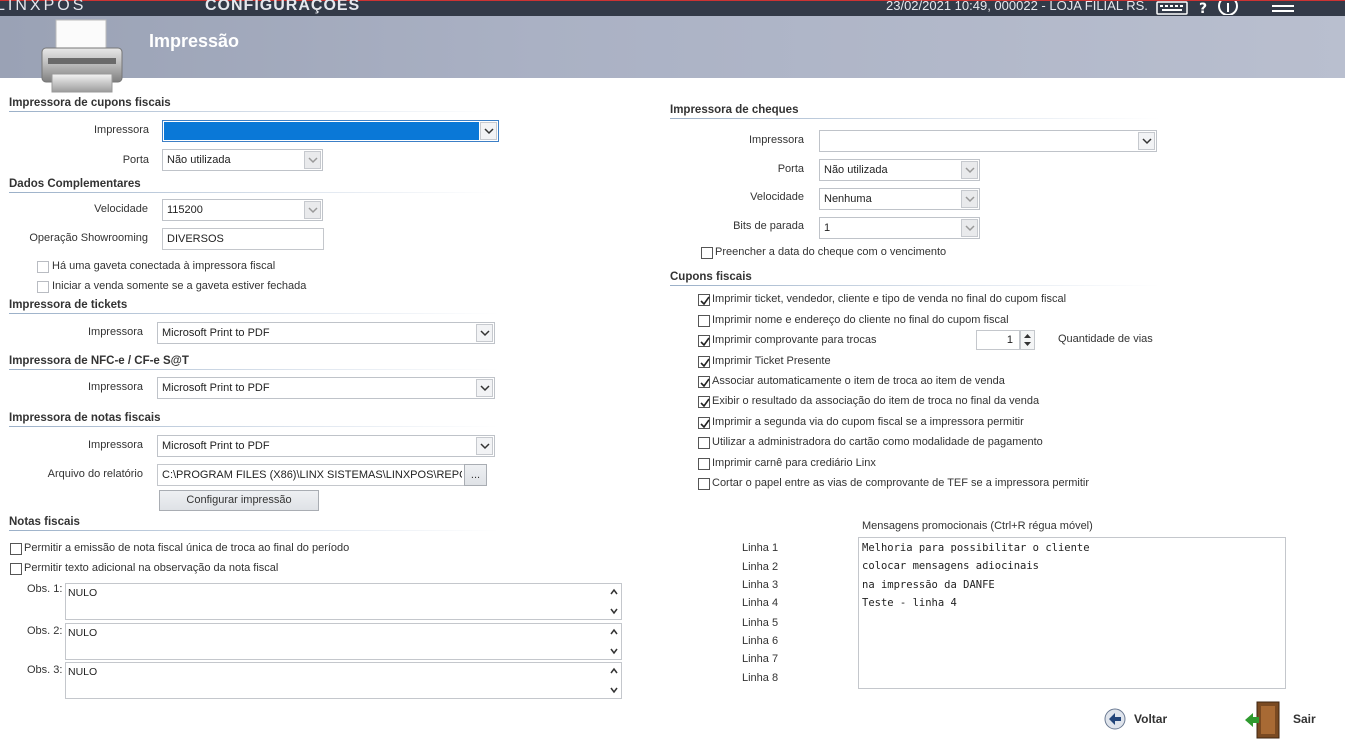  Describe the element at coordinates (899, 170) in the screenshot. I see `cheques-port-select: Não utilizada` at that location.